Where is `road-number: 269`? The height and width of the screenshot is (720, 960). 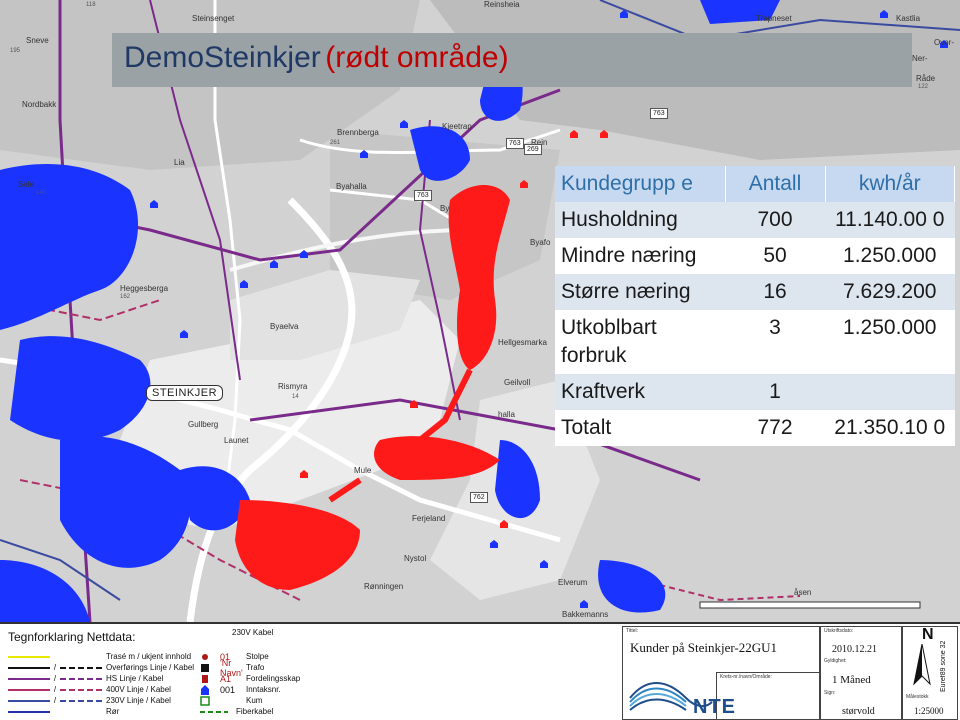
road-number: 269 is located at coordinates (533, 149).